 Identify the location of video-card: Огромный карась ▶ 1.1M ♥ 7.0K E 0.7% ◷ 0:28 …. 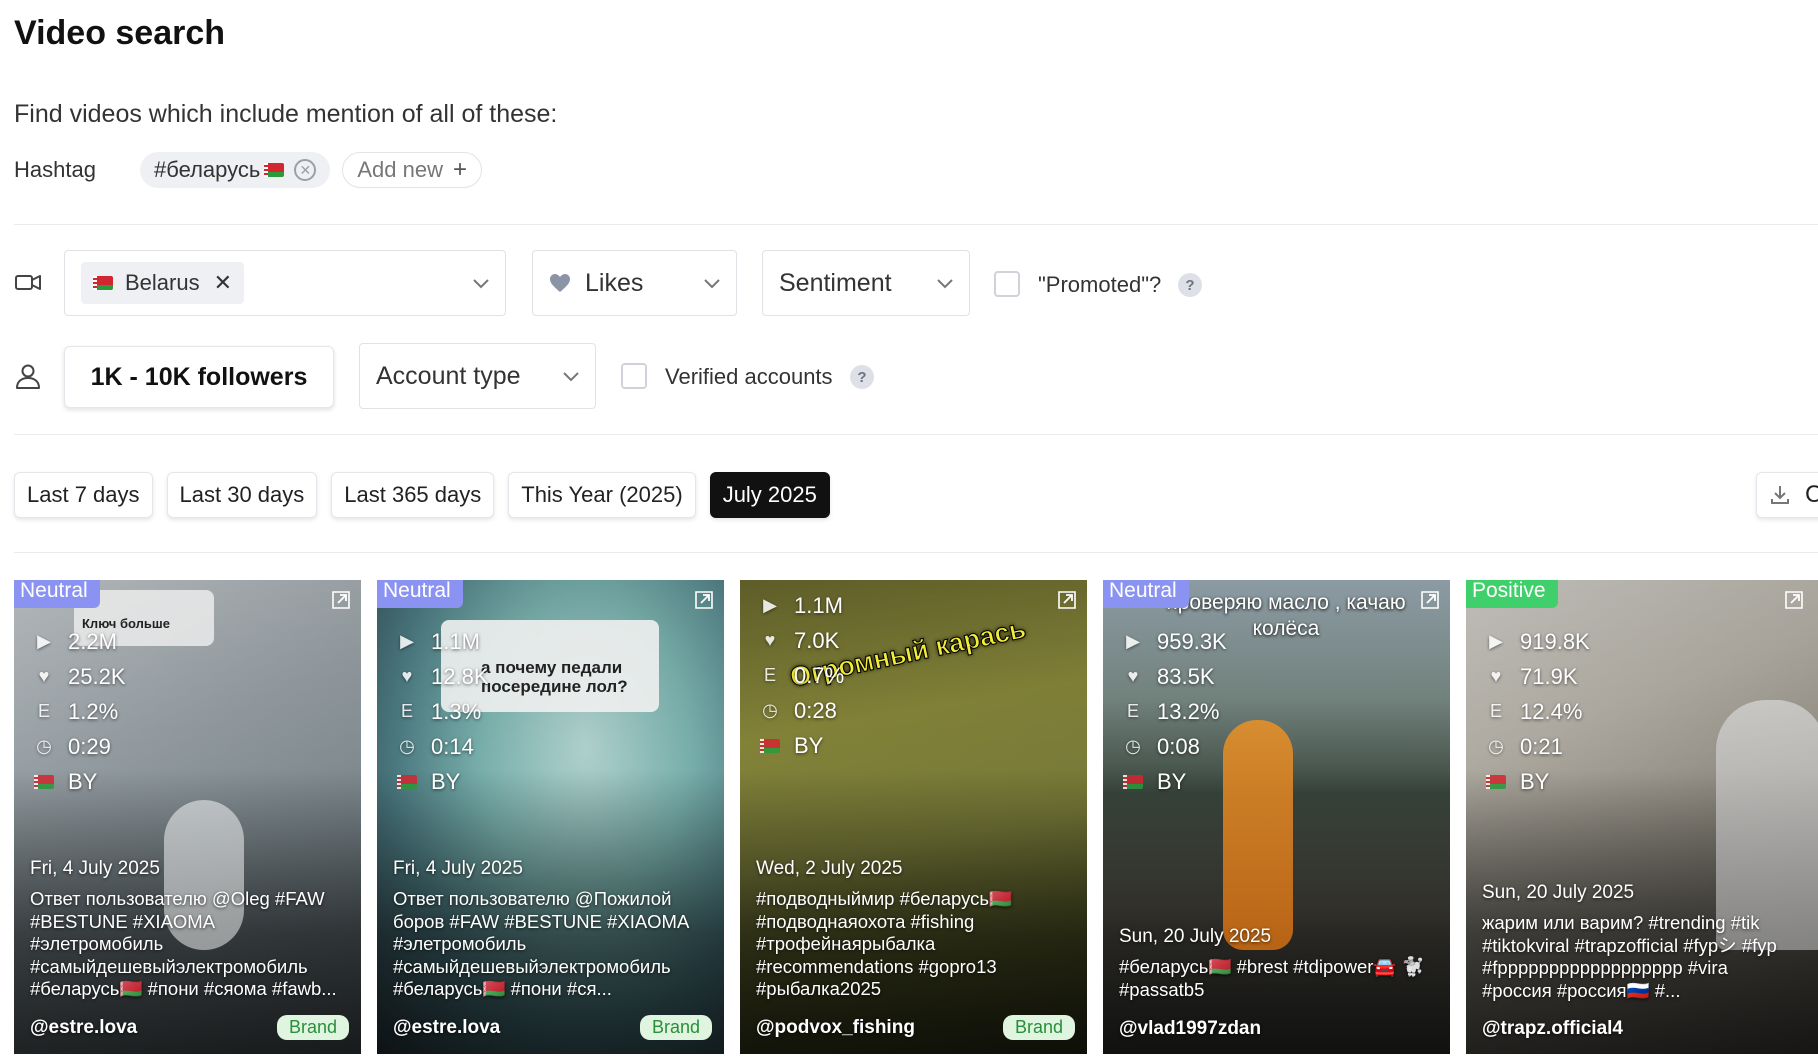
(913, 817).